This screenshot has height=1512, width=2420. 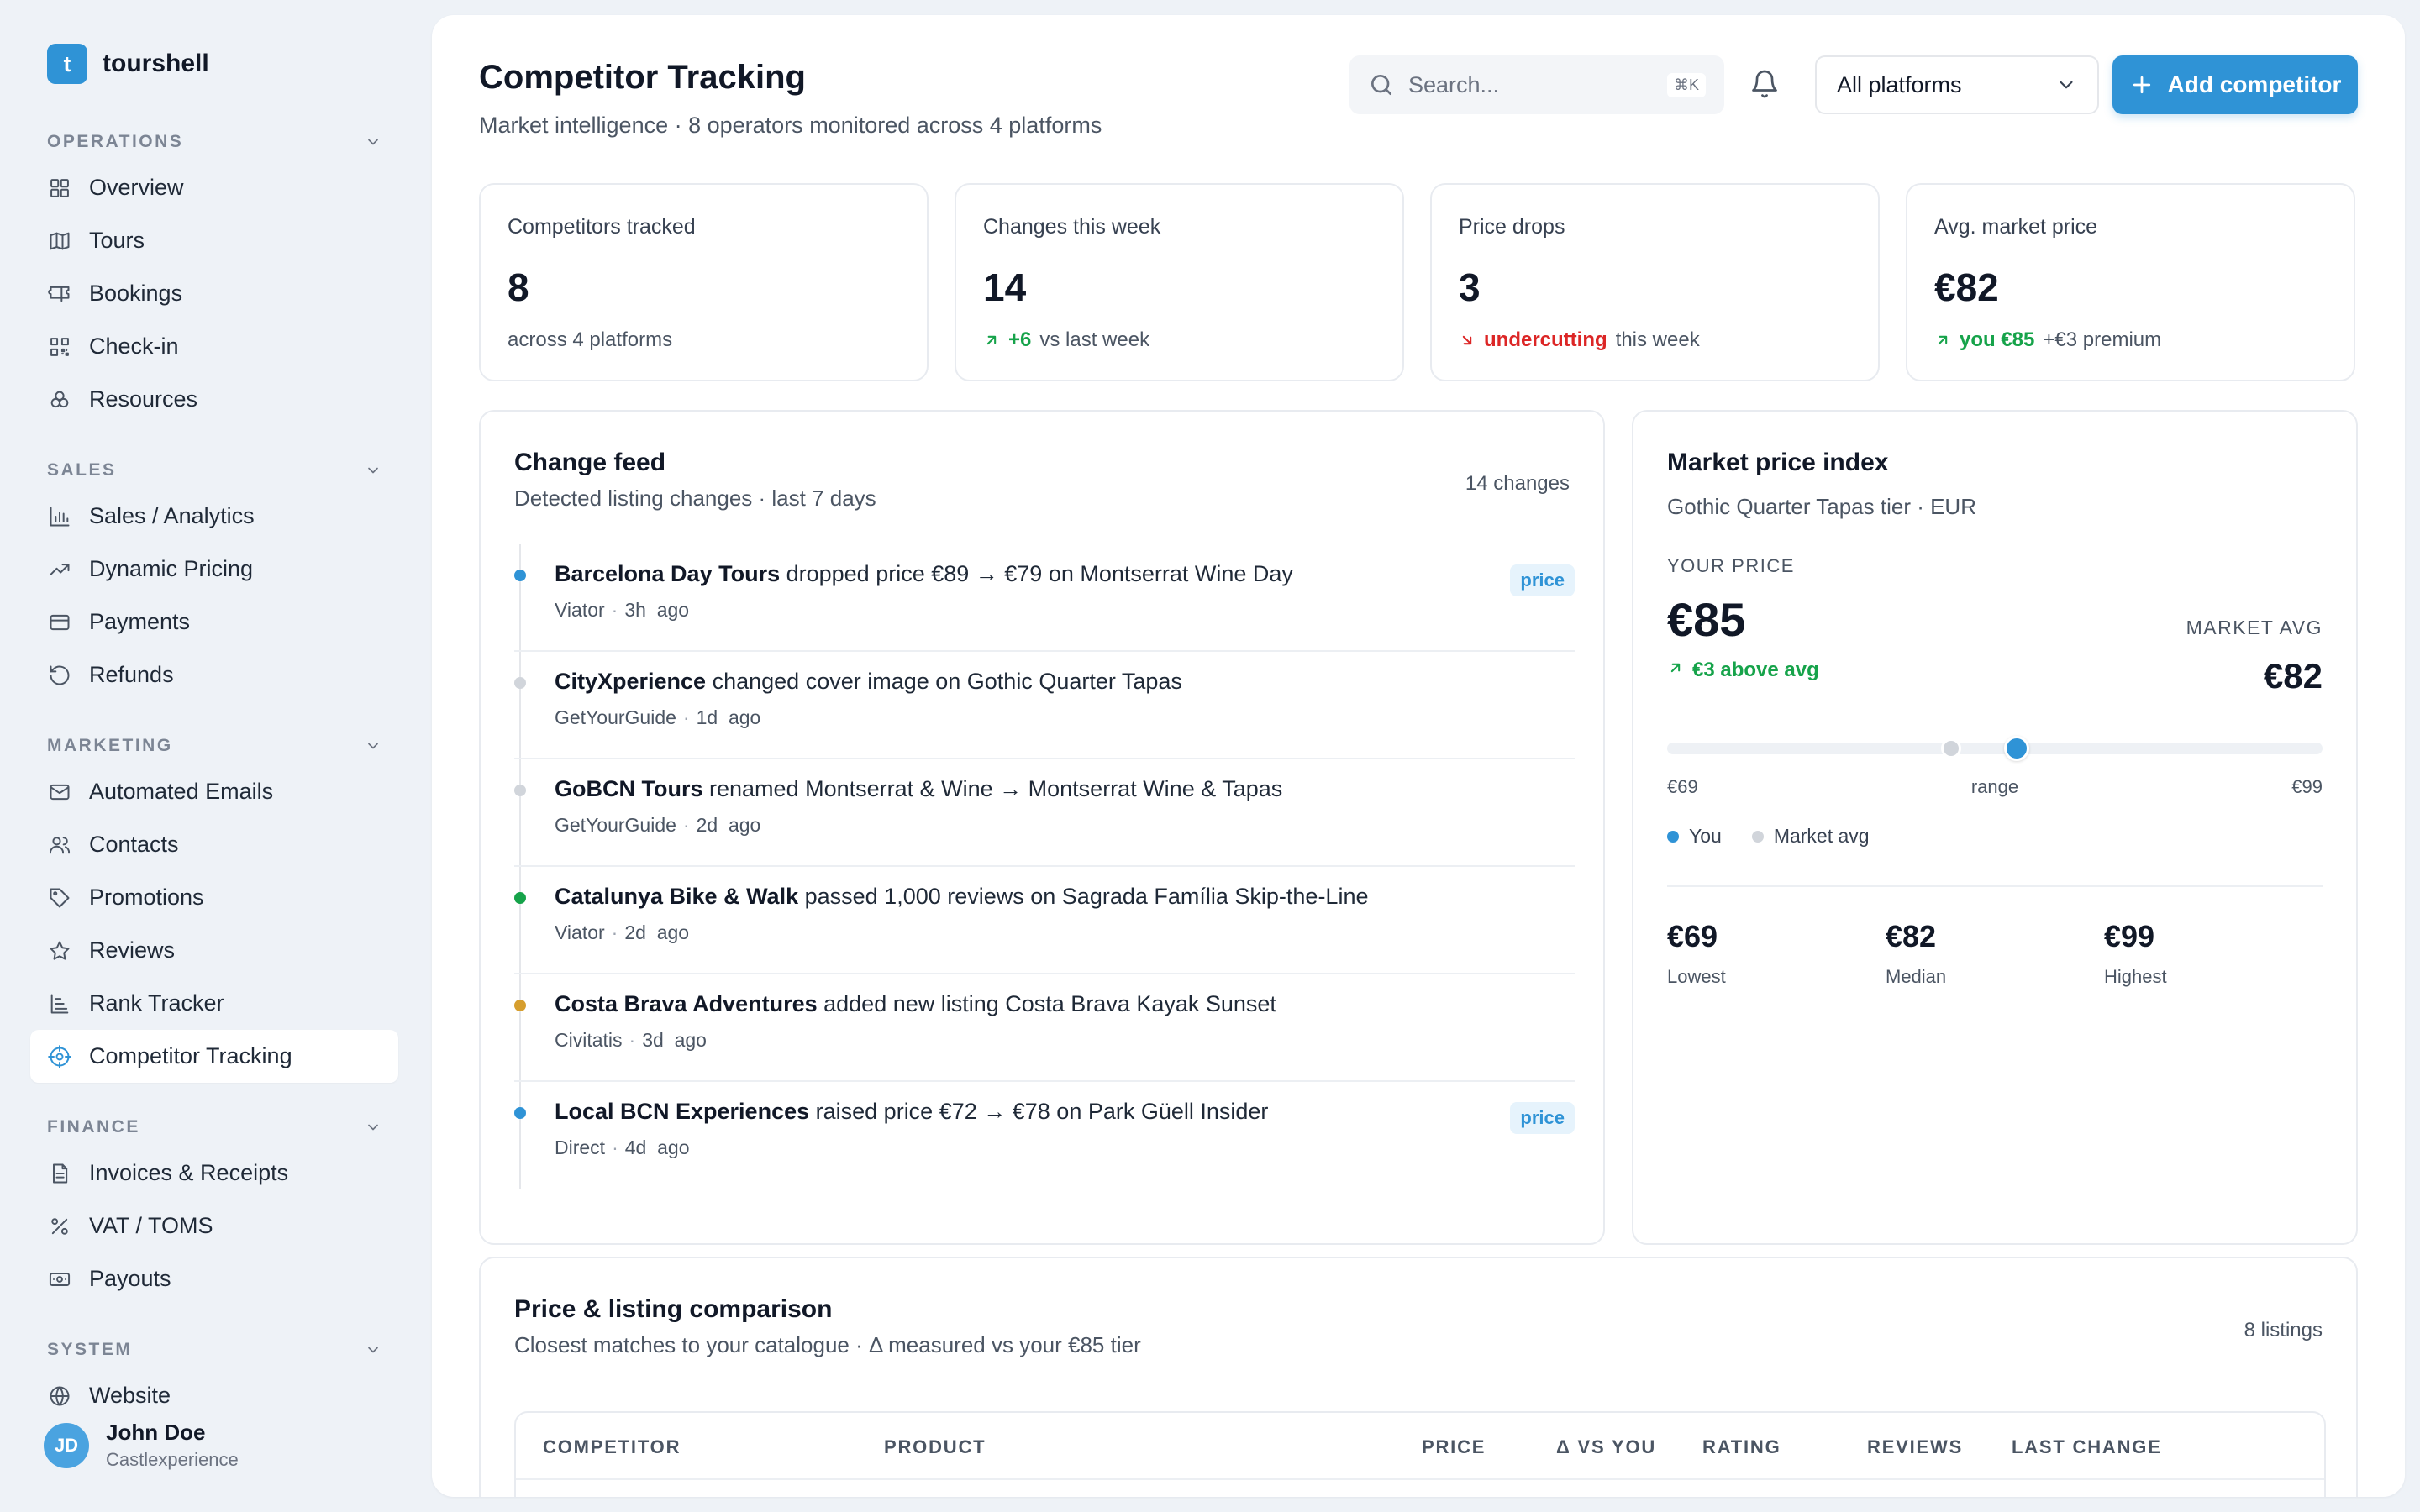 What do you see at coordinates (94, 1127) in the screenshot?
I see `section-title: FINANCE` at bounding box center [94, 1127].